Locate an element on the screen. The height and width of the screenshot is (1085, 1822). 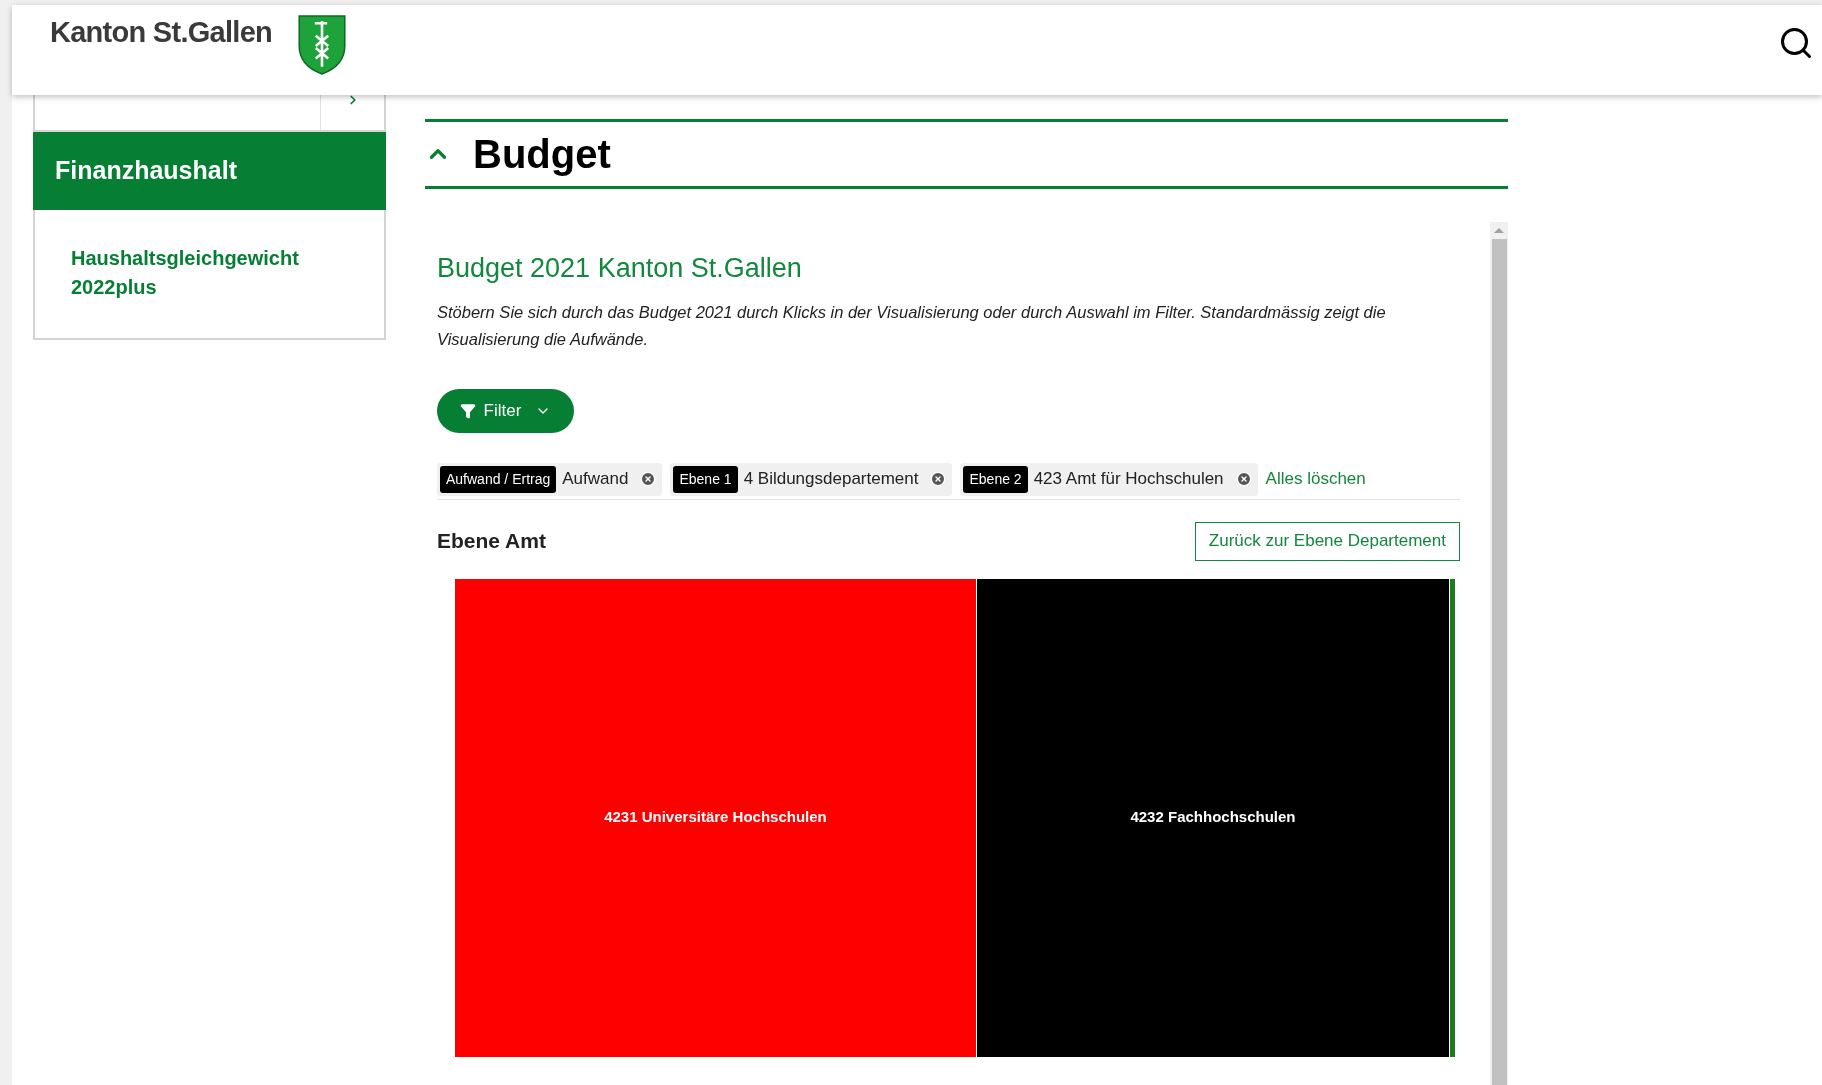
treemap-tile: 4232 Fachhochschulen is located at coordinates (1212, 817).